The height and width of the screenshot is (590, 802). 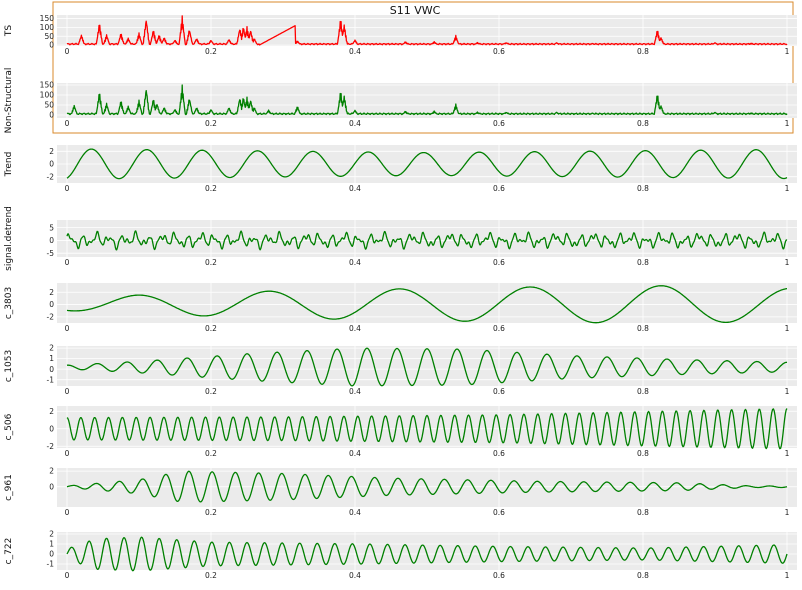 What do you see at coordinates (400, 101) in the screenshot?
I see `panel-non_structural: 0 0.2 0.4 0.6 0.8 1050100150Non-Structural` at bounding box center [400, 101].